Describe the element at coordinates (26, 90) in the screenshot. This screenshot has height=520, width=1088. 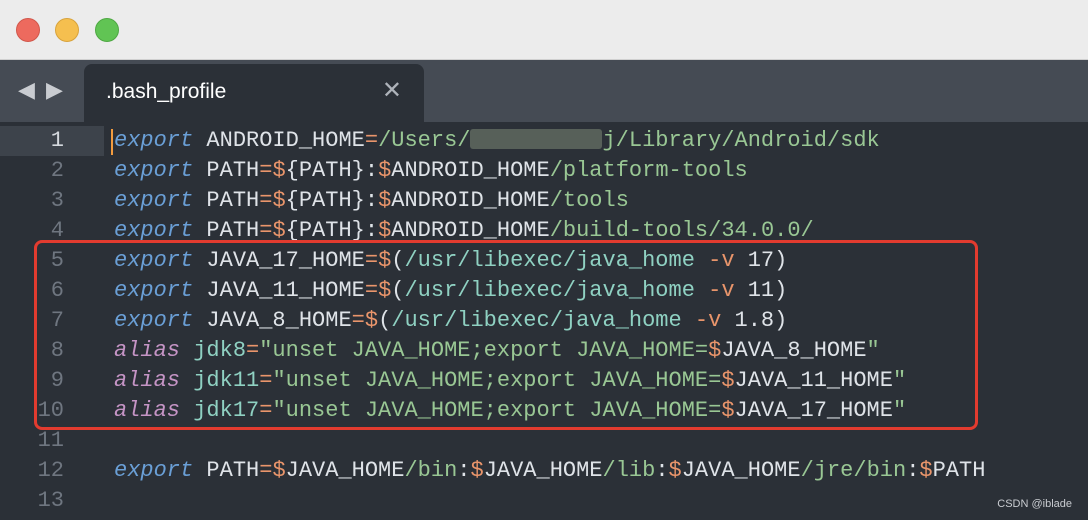
I see `back-arrow-icon: ◀` at that location.